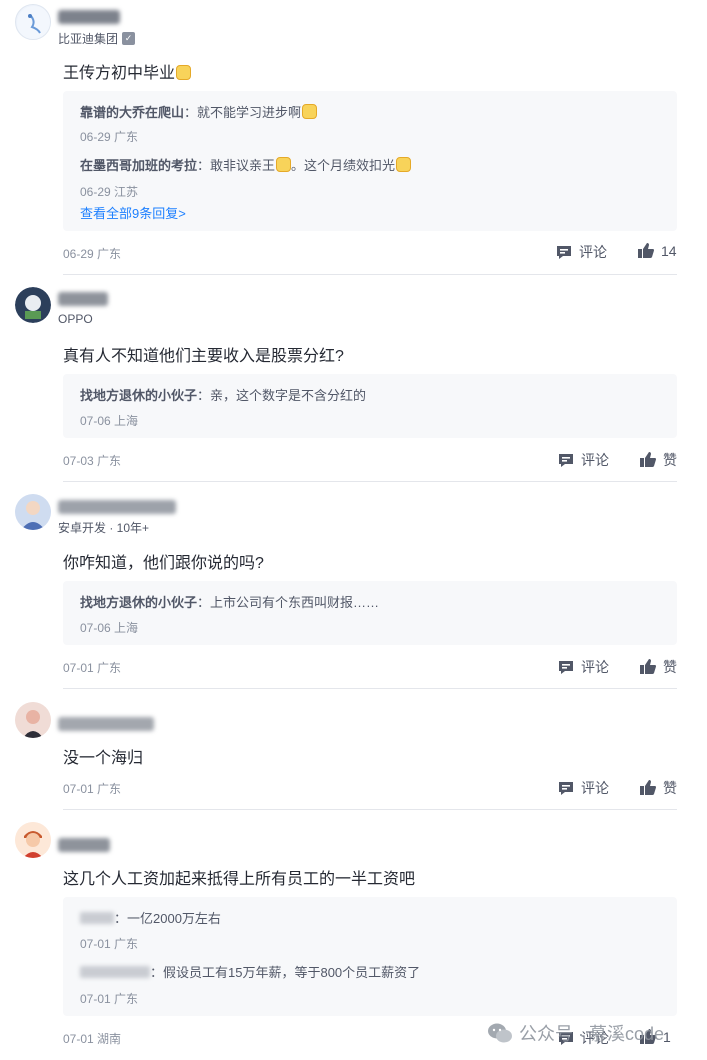  I want to click on reply-text: 亲，这个数字是不含分红的, so click(288, 395).